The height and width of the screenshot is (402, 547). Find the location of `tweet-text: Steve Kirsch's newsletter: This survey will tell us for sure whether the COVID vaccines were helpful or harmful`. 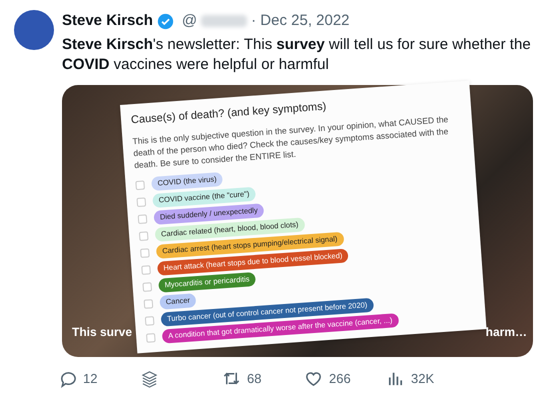

tweet-text: Steve Kirsch's newsletter: This survey will tell us for sure whether the COVID vaccines were helpful or harmful is located at coordinates (297, 54).